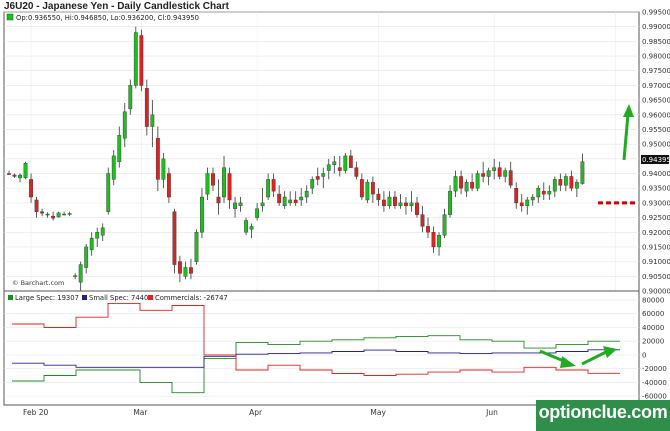 This screenshot has width=670, height=431. I want to click on cot-y-axis: 800006000040000200000-20000-40000-60000, so click(654, 349).